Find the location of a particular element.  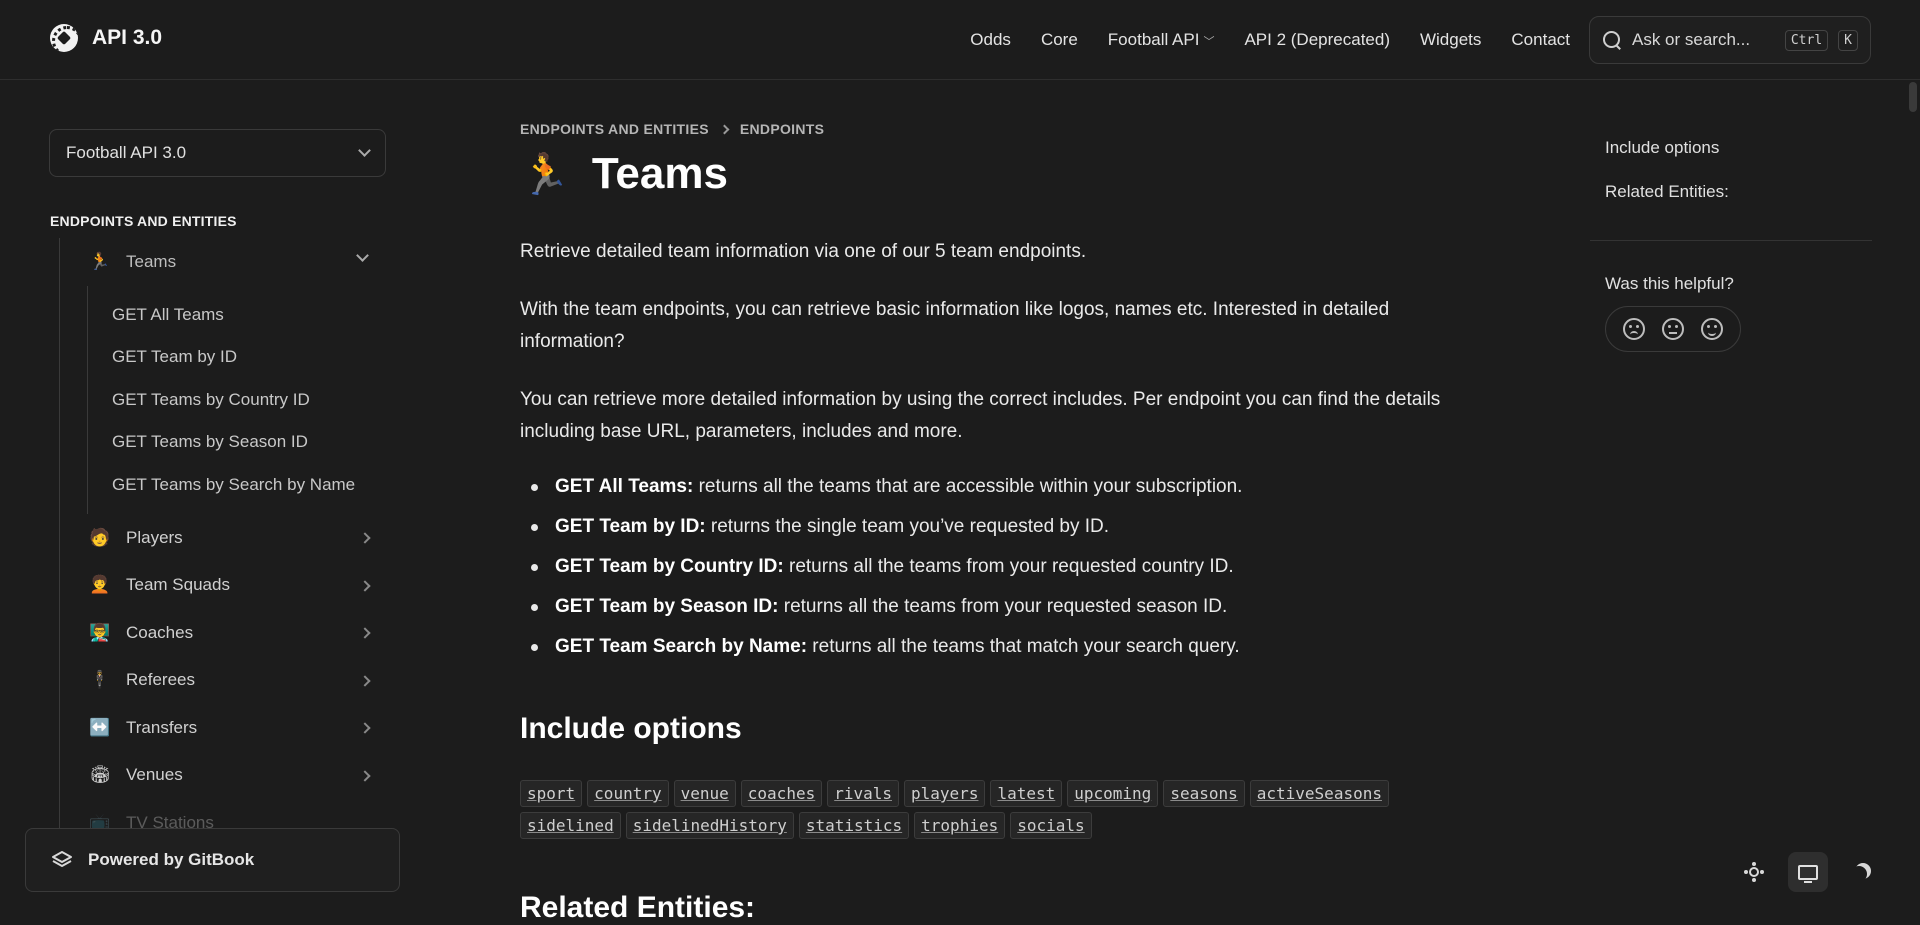

light-theme-button is located at coordinates (1754, 872).